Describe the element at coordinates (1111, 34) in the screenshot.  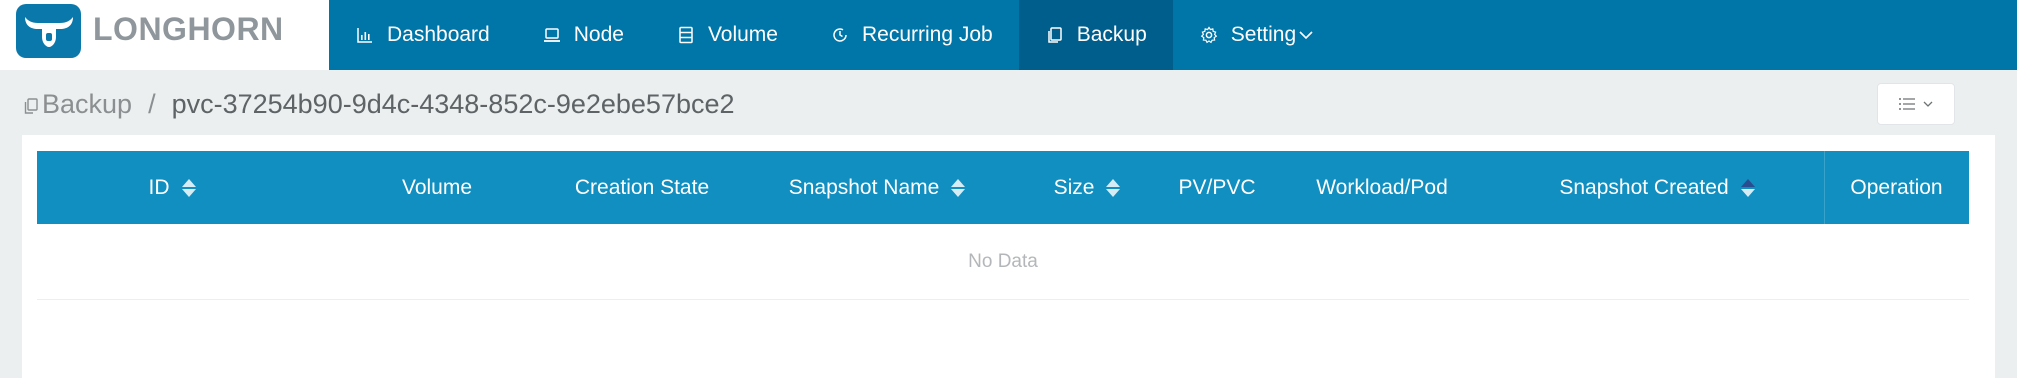
I see `nav-label: Backup` at that location.